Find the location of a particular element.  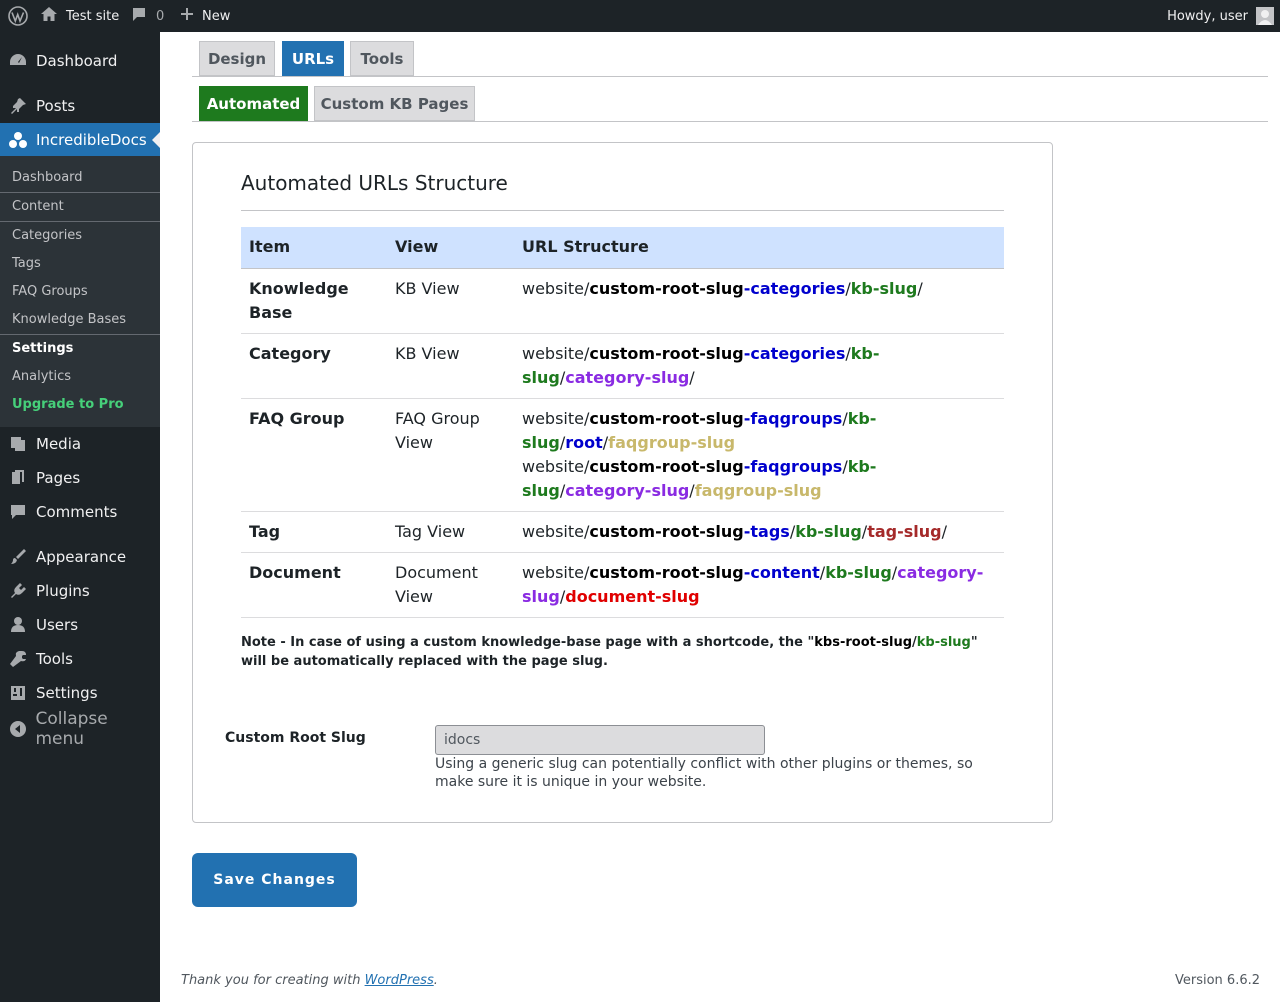

wrench-icon is located at coordinates (18, 659).